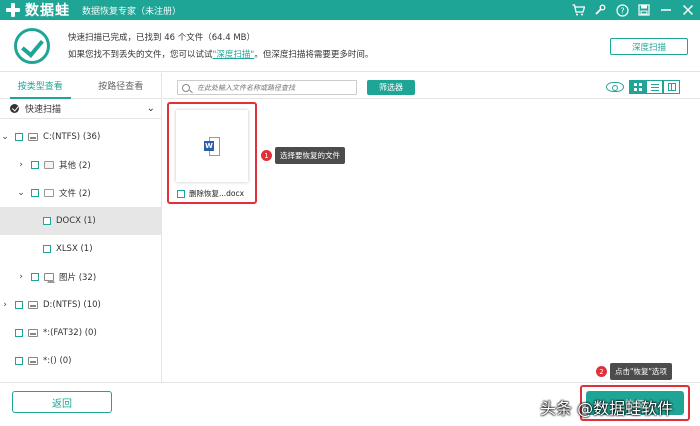 This screenshot has height=426, width=700. I want to click on tooltip-text: 点击"恢复"选项, so click(641, 371).